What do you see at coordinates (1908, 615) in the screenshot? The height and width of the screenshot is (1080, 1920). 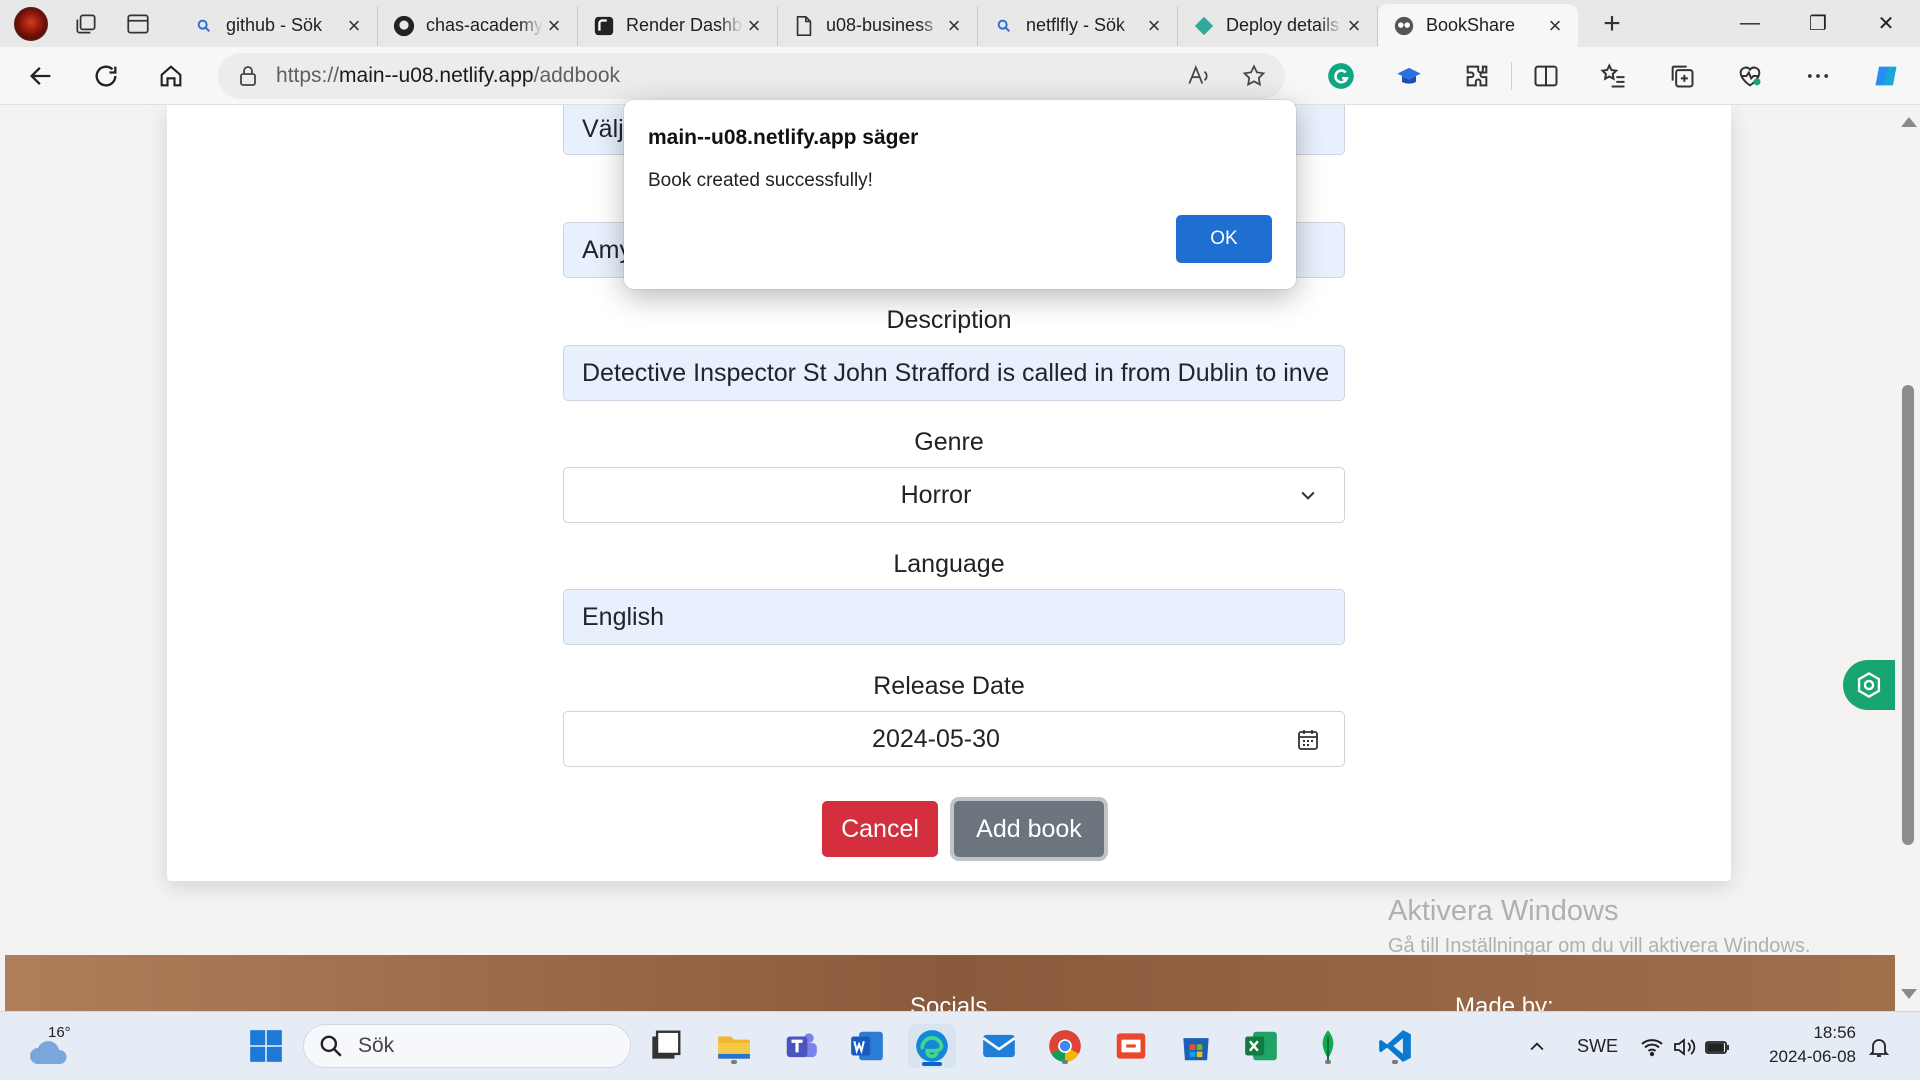 I see `scroll-thumb` at bounding box center [1908, 615].